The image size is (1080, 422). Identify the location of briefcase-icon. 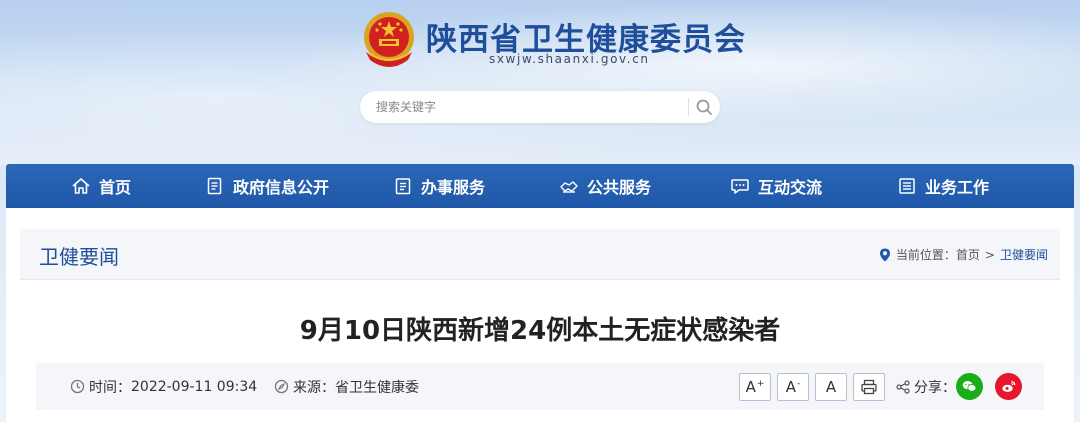
(907, 186).